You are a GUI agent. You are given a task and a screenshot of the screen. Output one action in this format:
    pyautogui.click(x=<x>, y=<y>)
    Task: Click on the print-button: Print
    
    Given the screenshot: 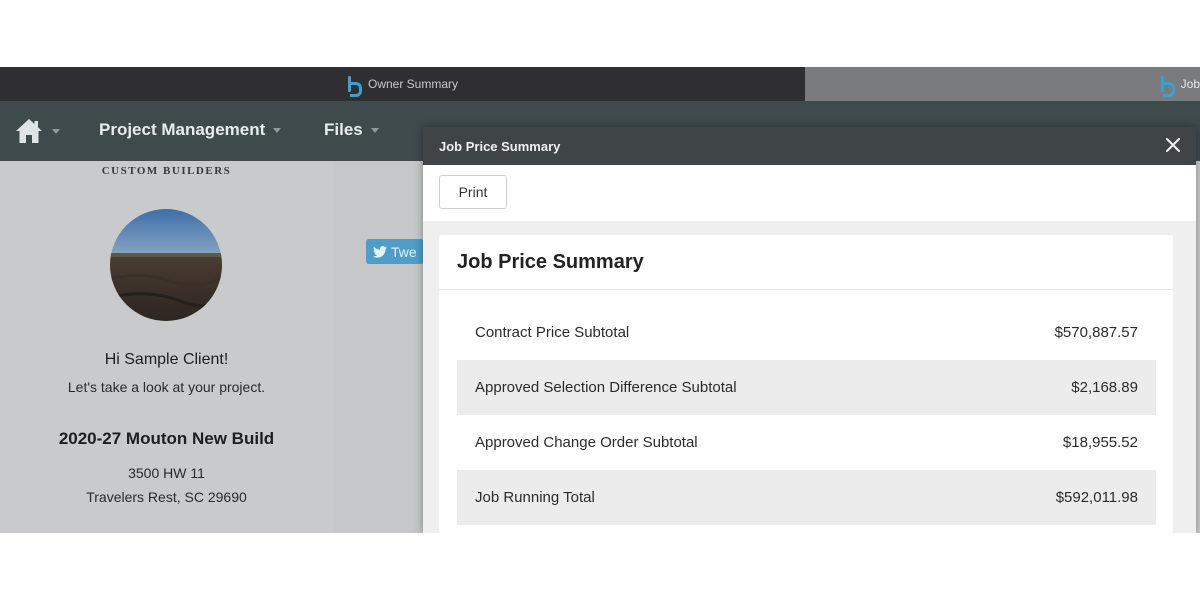 What is the action you would take?
    pyautogui.click(x=473, y=192)
    